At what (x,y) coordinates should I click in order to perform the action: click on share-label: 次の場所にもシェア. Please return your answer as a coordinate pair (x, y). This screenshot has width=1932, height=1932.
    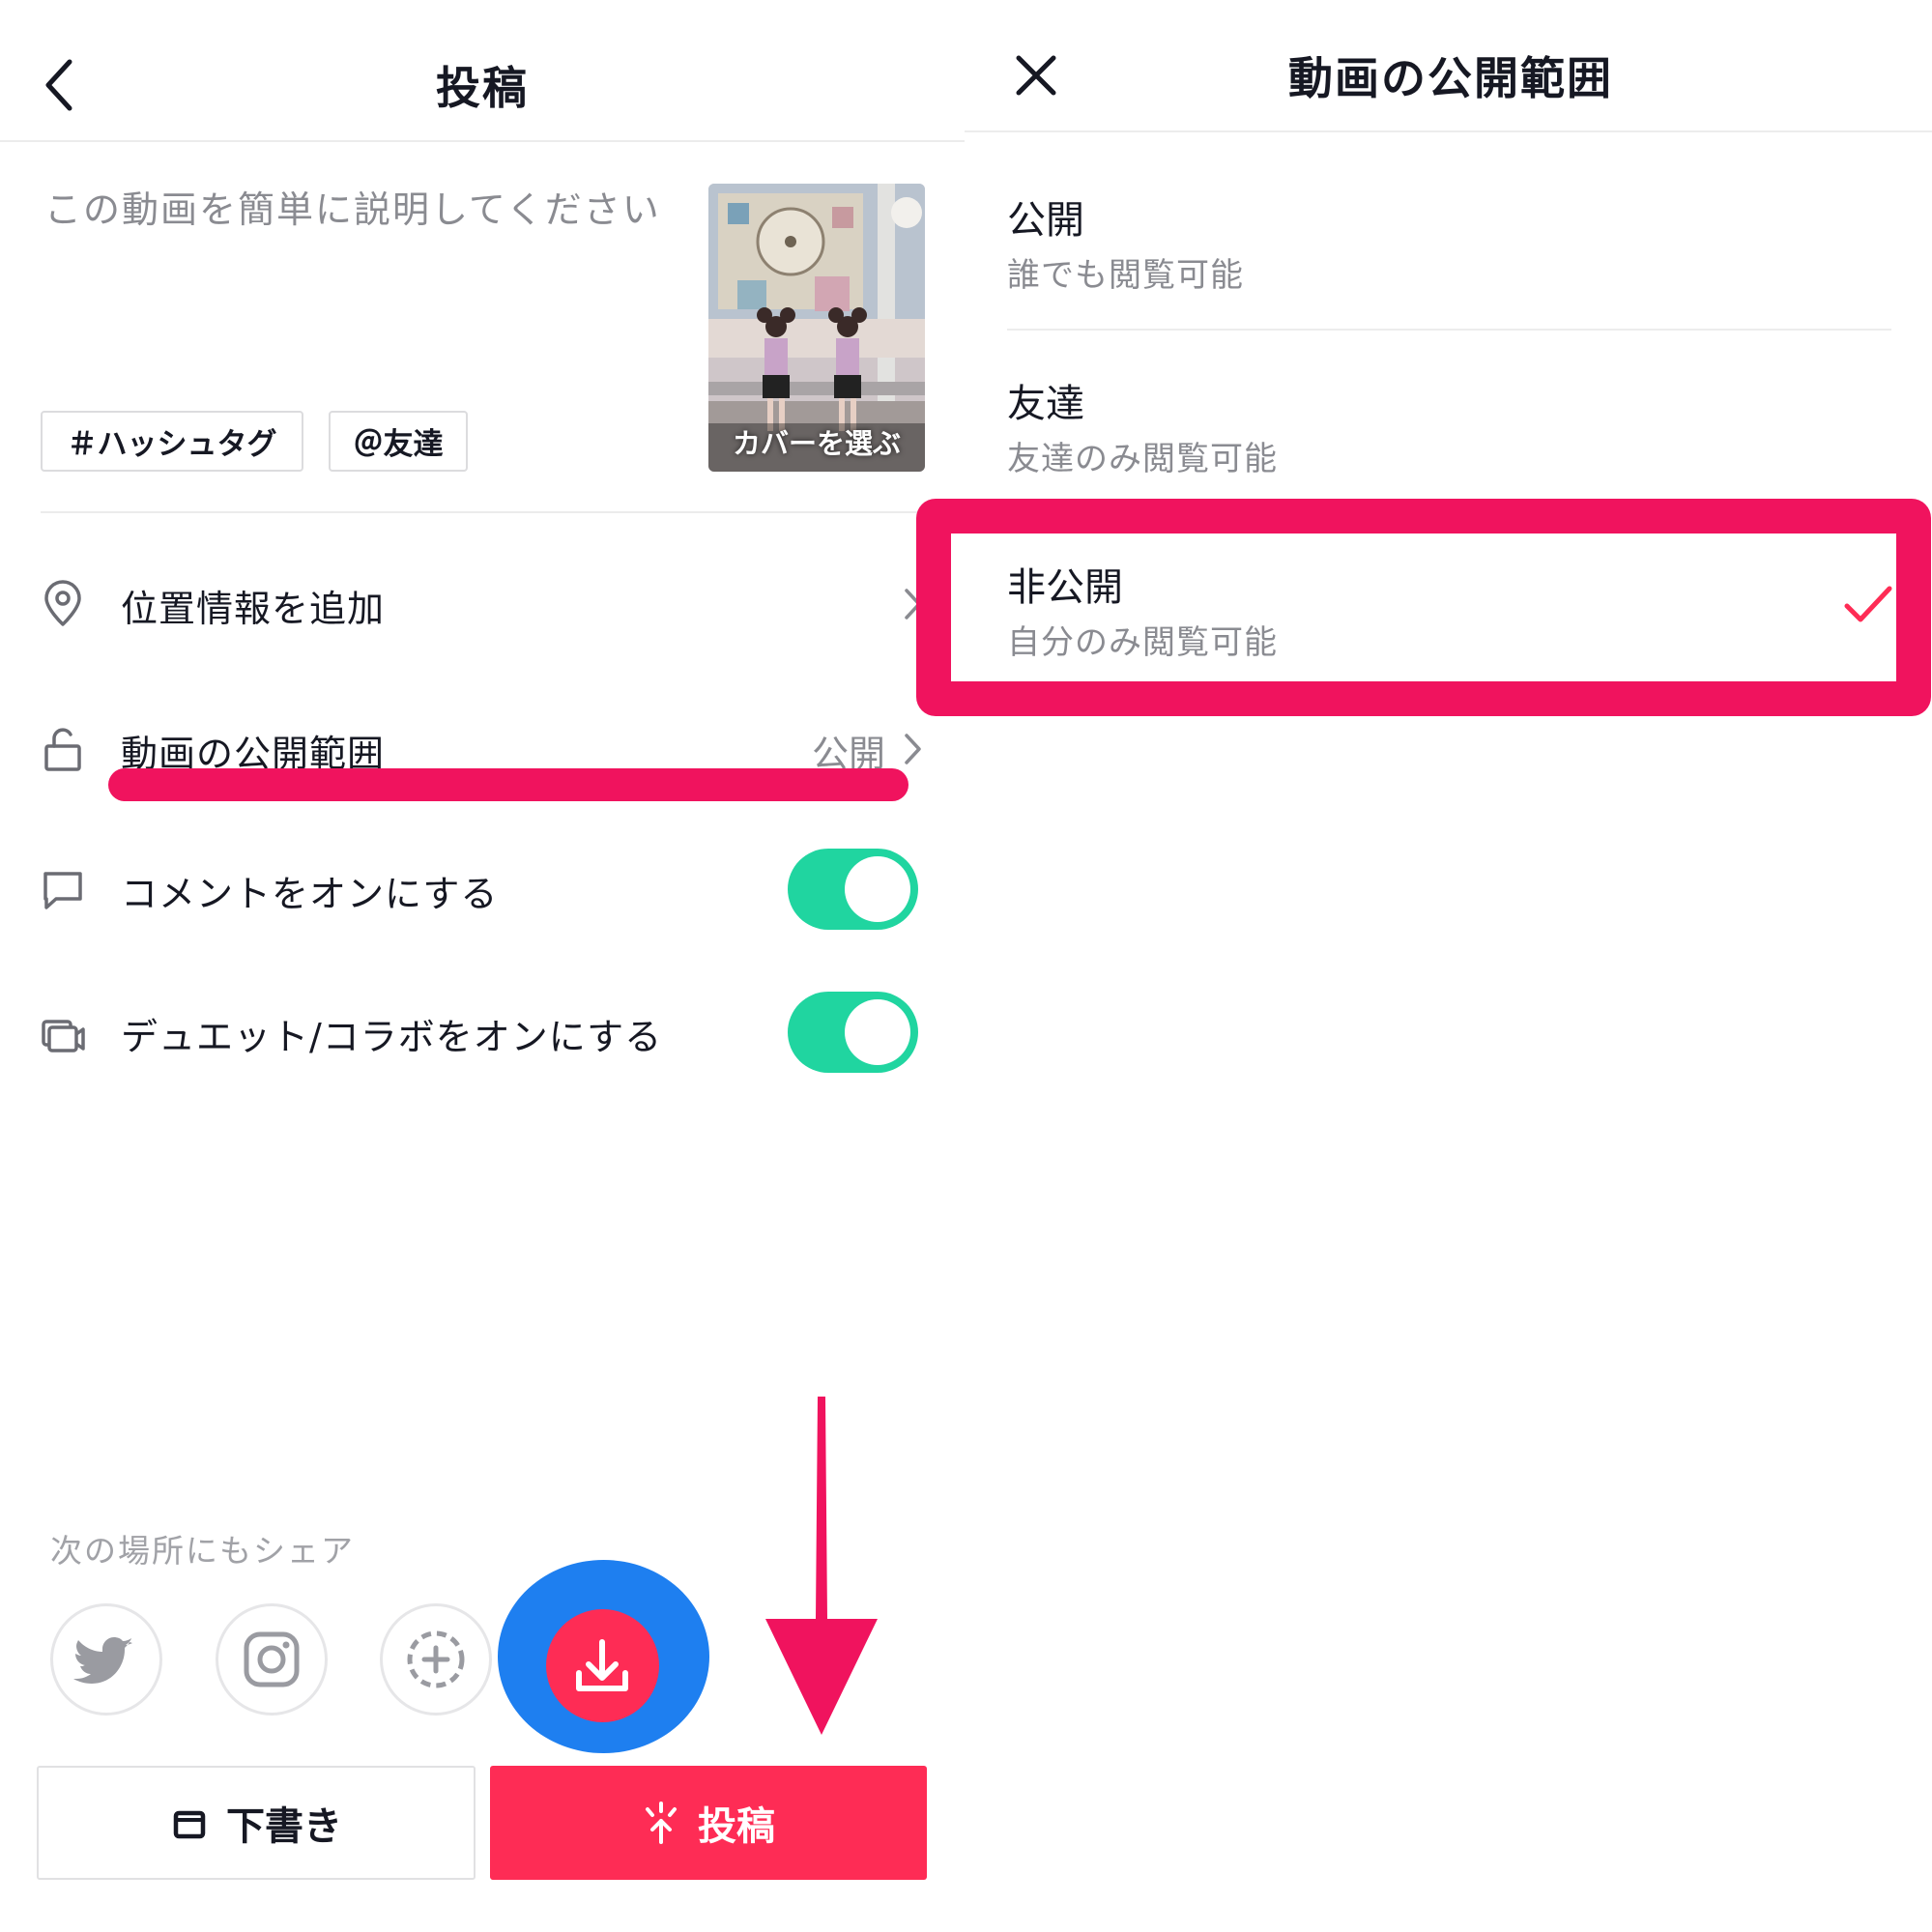
    Looking at the image, I should click on (202, 1551).